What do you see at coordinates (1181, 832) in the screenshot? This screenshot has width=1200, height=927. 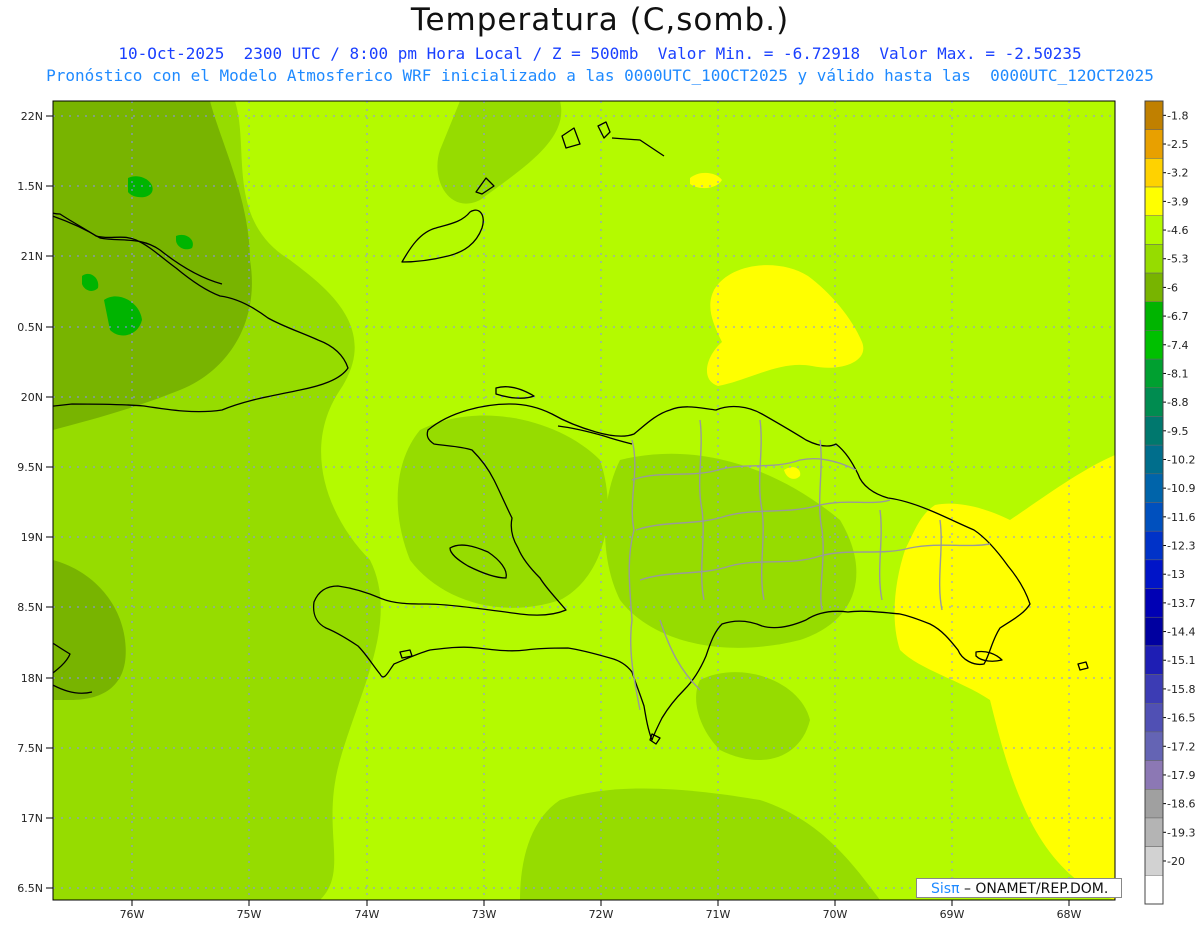 I see `colorbar-label: -19.3` at bounding box center [1181, 832].